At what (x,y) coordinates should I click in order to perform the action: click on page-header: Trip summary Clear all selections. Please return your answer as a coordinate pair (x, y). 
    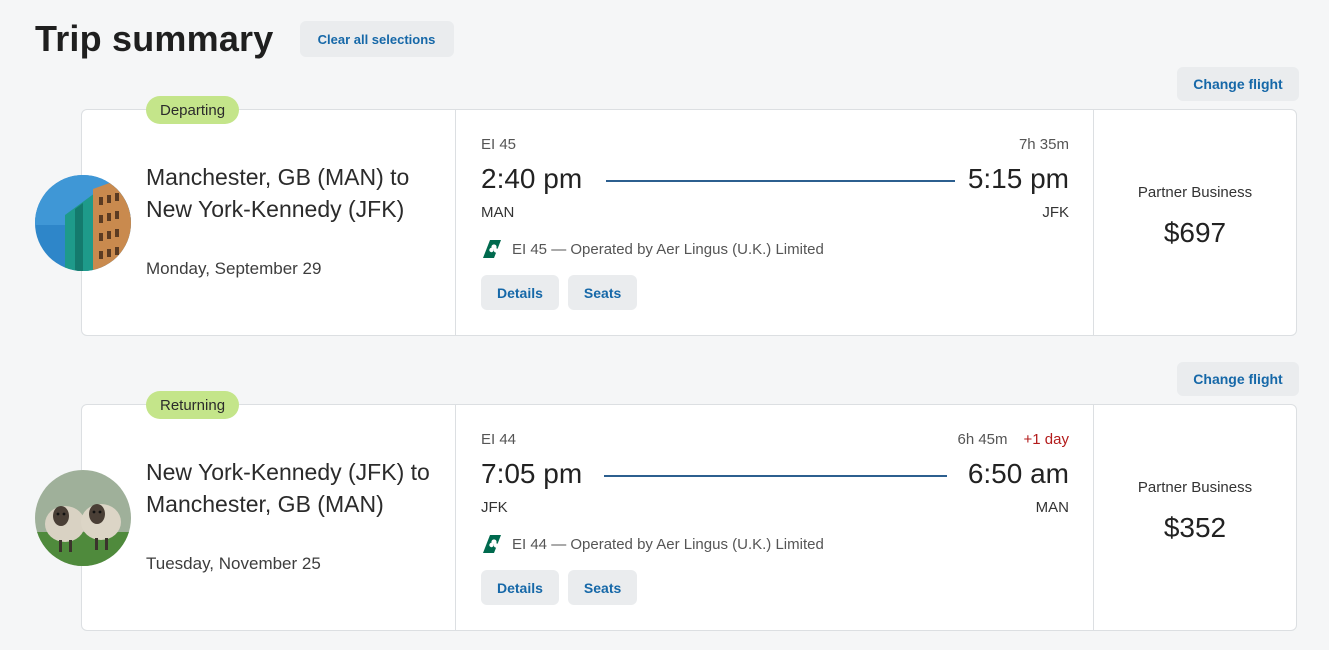
    Looking at the image, I should click on (244, 39).